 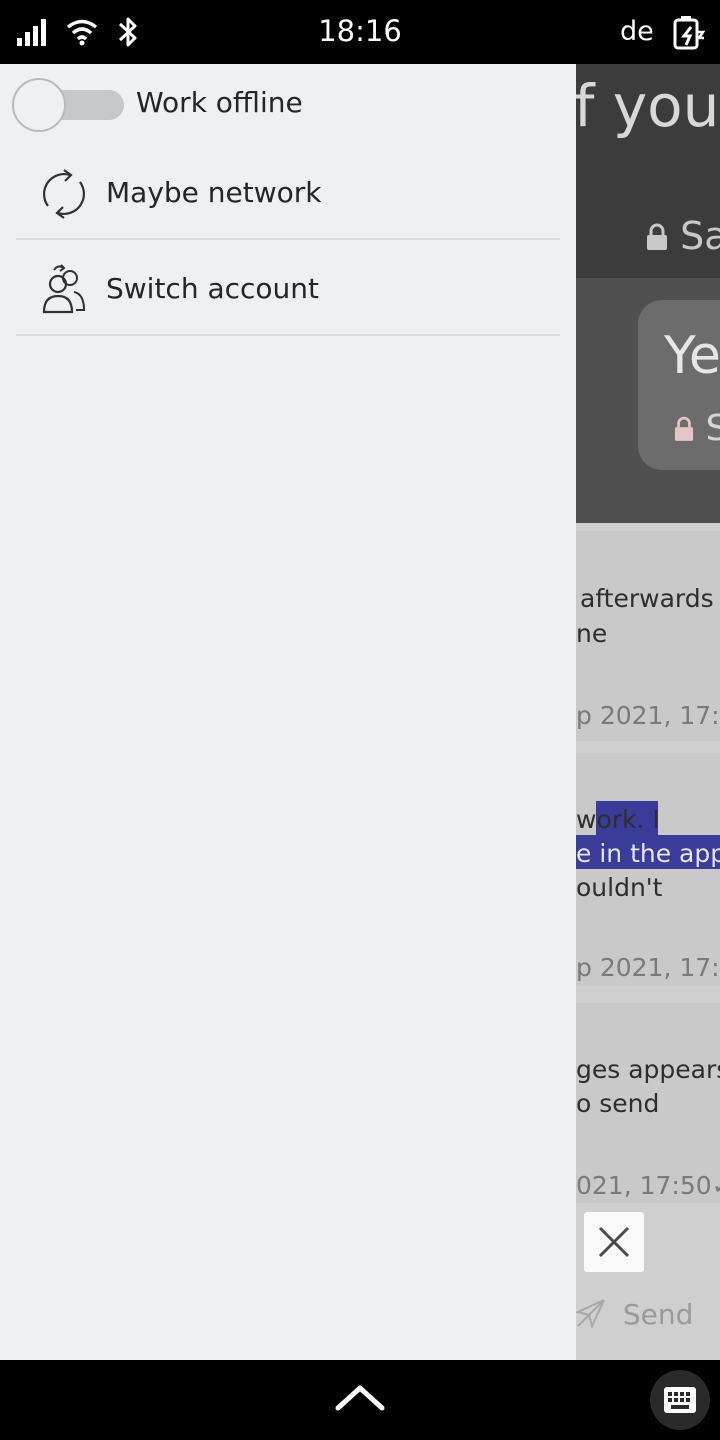 I want to click on switch-account-label: Switch account, so click(x=213, y=288).